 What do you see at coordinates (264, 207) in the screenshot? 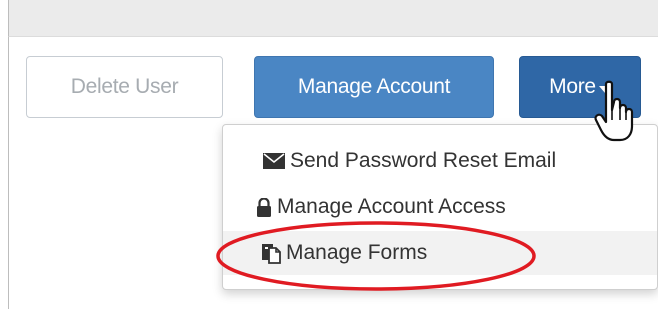
I see `lock-icon` at bounding box center [264, 207].